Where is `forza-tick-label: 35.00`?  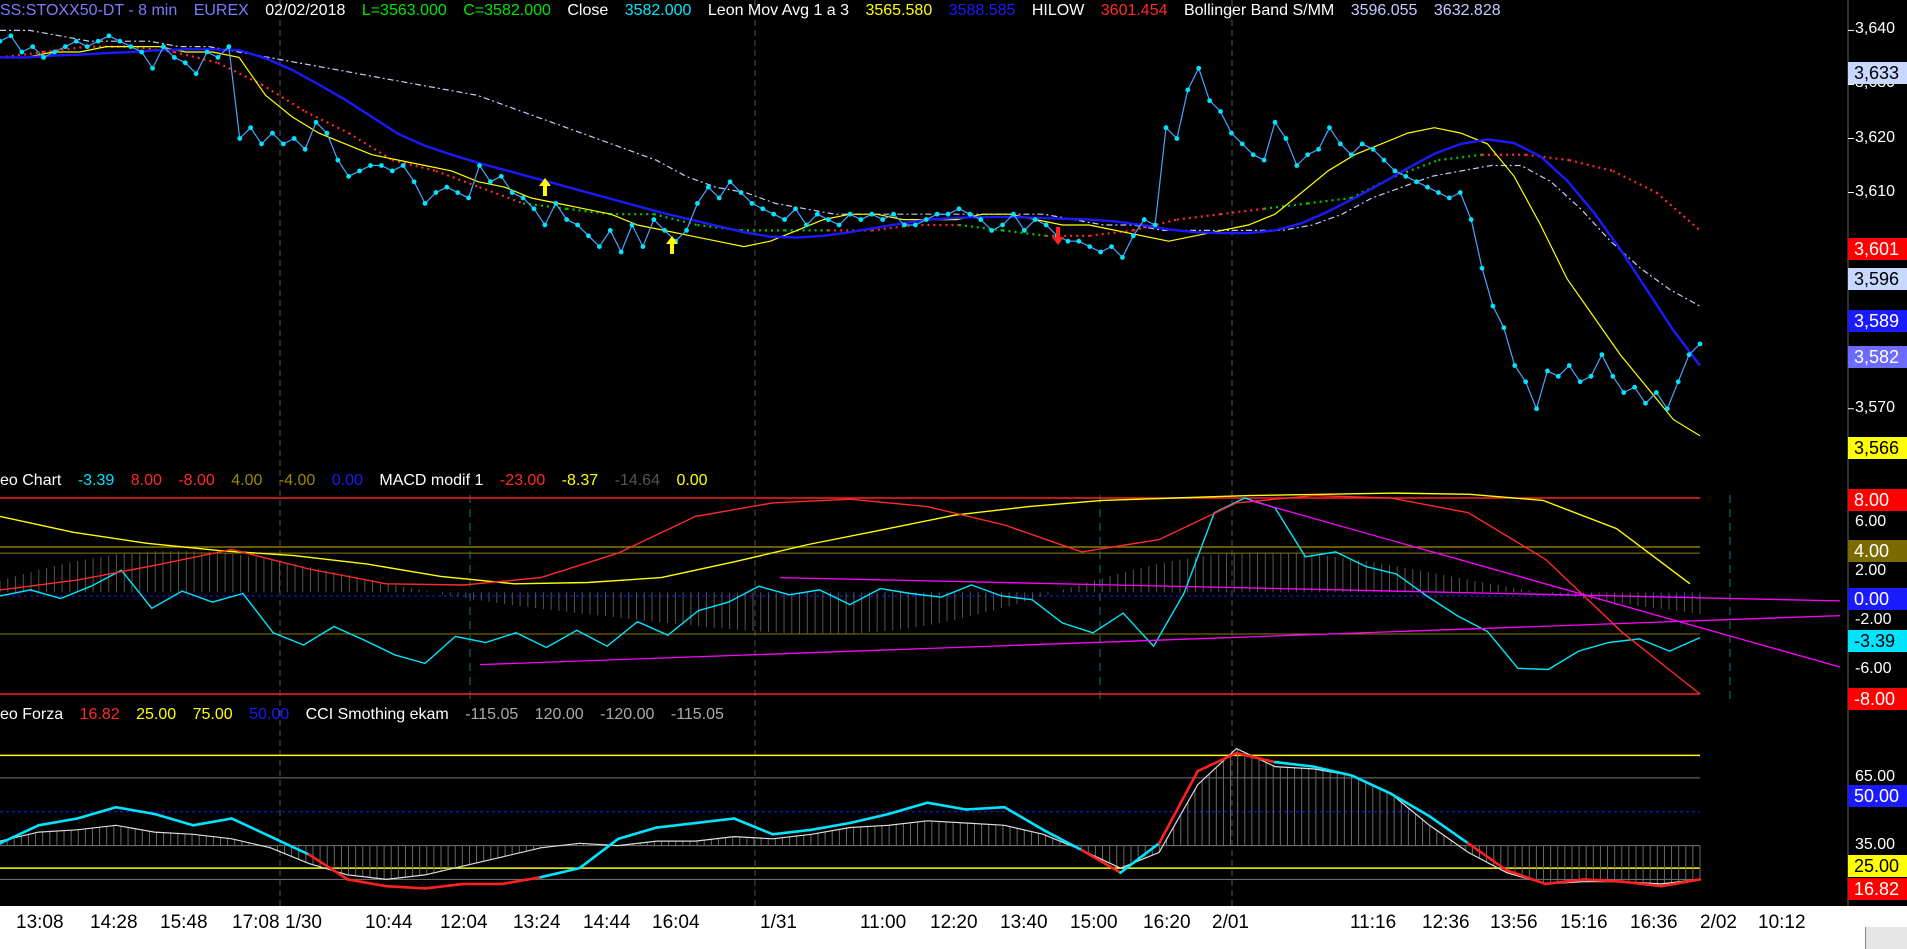
forza-tick-label: 35.00 is located at coordinates (1875, 844).